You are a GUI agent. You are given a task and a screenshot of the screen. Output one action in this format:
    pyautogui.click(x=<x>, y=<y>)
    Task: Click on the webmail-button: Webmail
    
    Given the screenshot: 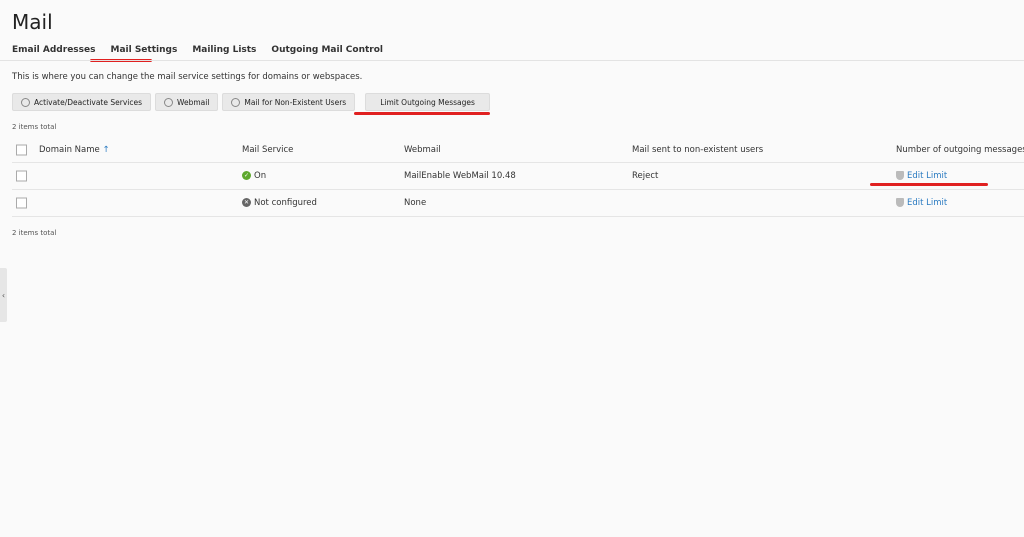 What is the action you would take?
    pyautogui.click(x=187, y=102)
    